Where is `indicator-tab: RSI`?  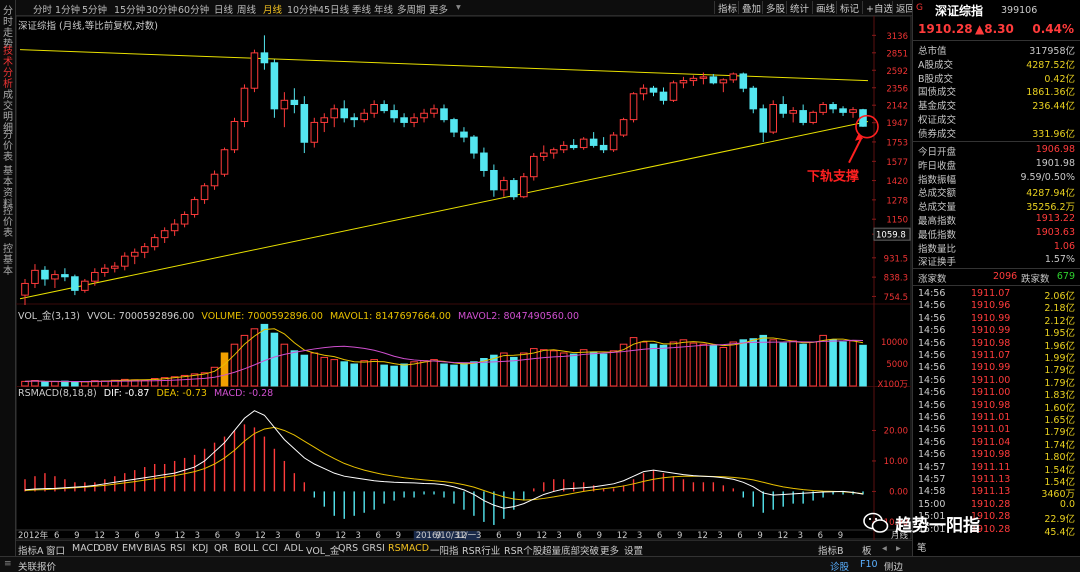 indicator-tab: RSI is located at coordinates (177, 548).